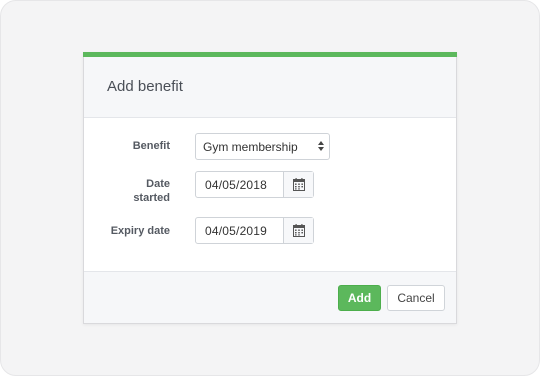 This screenshot has width=540, height=376. What do you see at coordinates (416, 298) in the screenshot?
I see `cancel-button: Cancel` at bounding box center [416, 298].